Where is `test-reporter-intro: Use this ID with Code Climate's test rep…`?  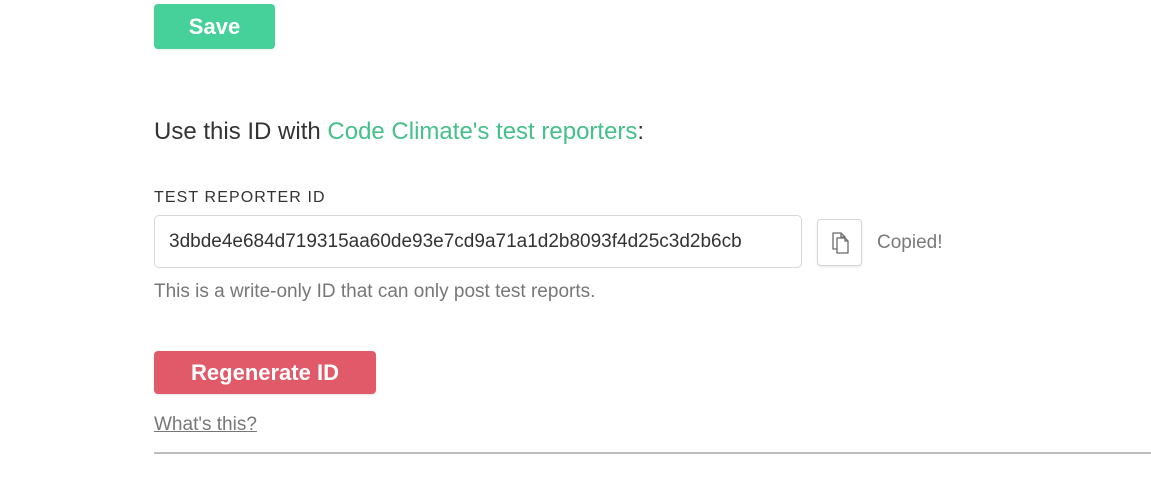 test-reporter-intro: Use this ID with Code Climate's test rep… is located at coordinates (399, 132).